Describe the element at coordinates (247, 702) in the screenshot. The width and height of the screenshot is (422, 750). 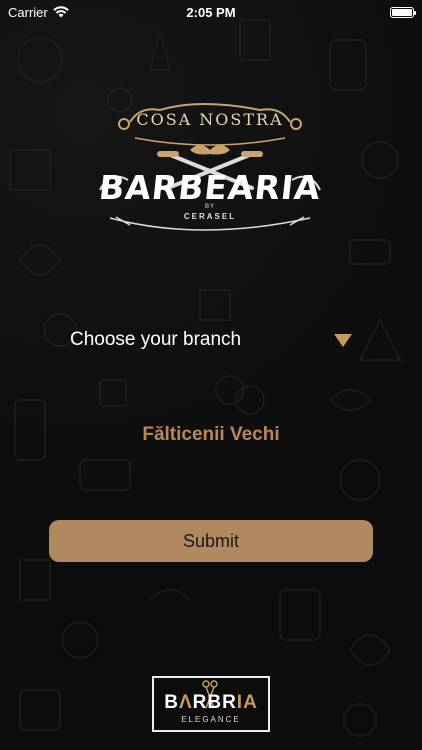
I see `footer-logo-suffix: IA` at that location.